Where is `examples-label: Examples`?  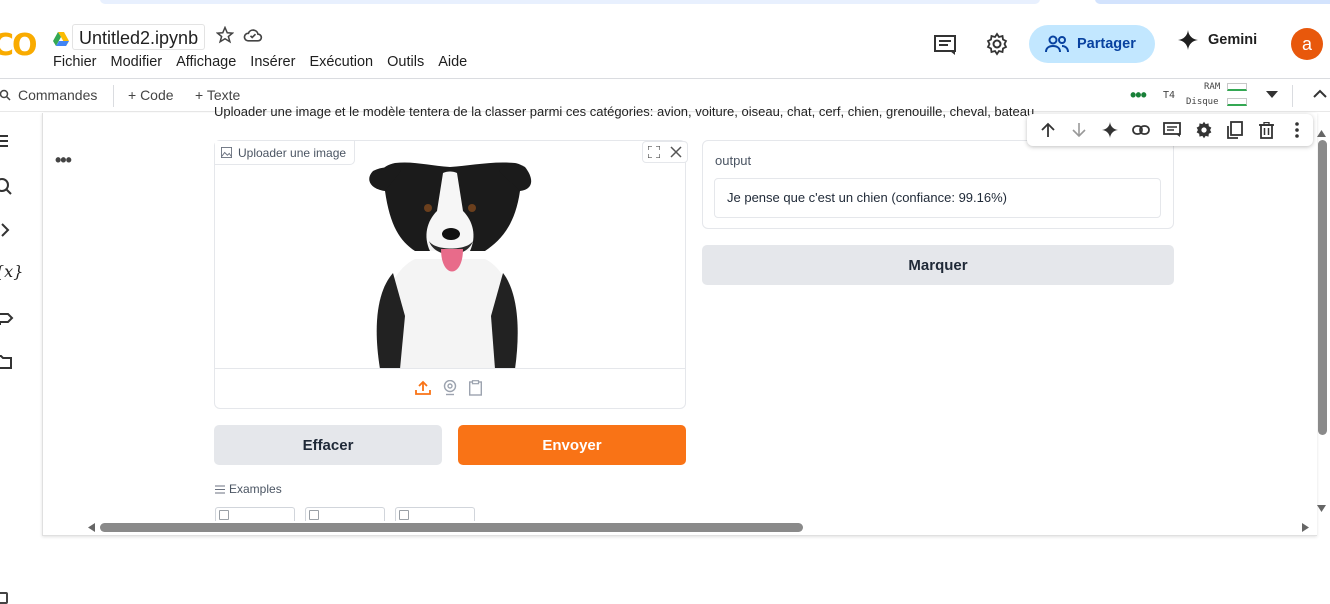
examples-label: Examples is located at coordinates (255, 489).